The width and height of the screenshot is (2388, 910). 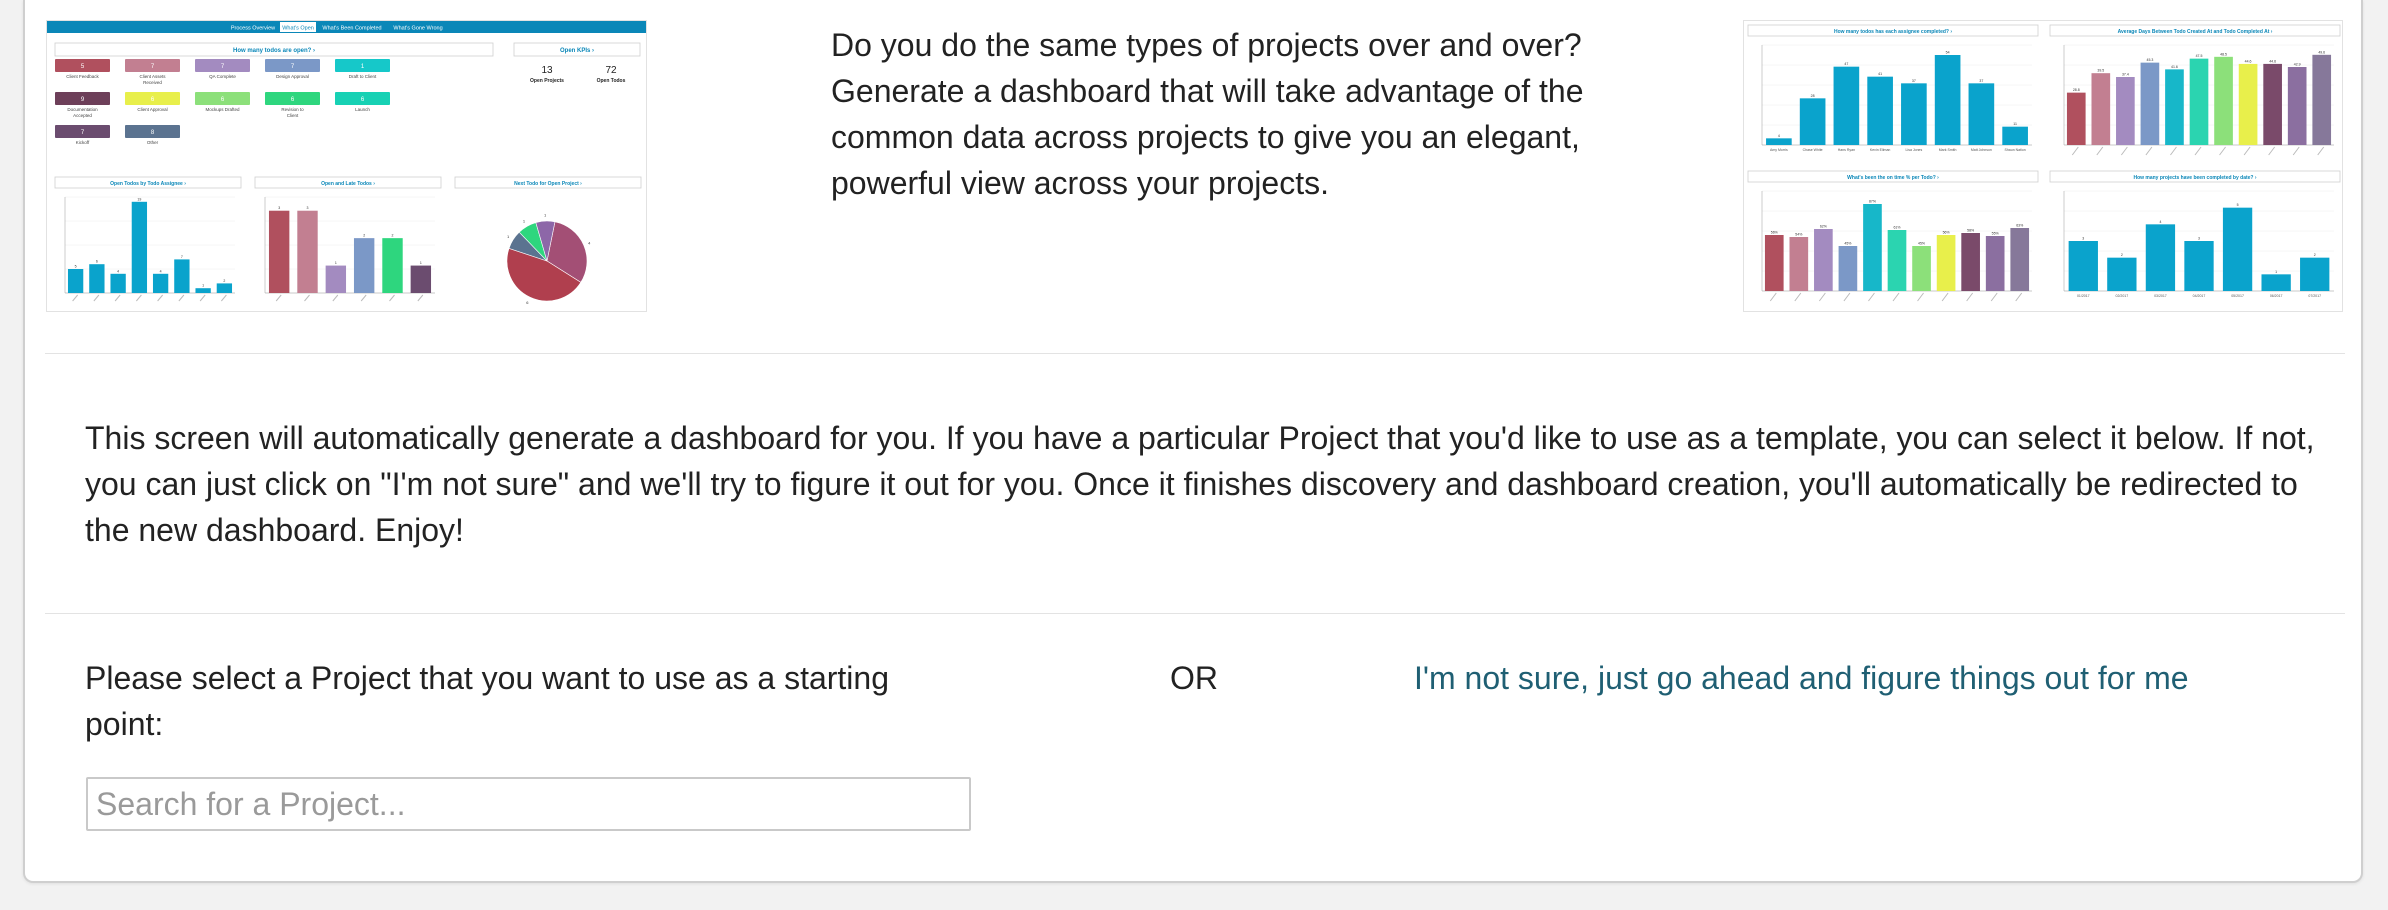 I want to click on category-label: Chase White, so click(x=1813, y=150).